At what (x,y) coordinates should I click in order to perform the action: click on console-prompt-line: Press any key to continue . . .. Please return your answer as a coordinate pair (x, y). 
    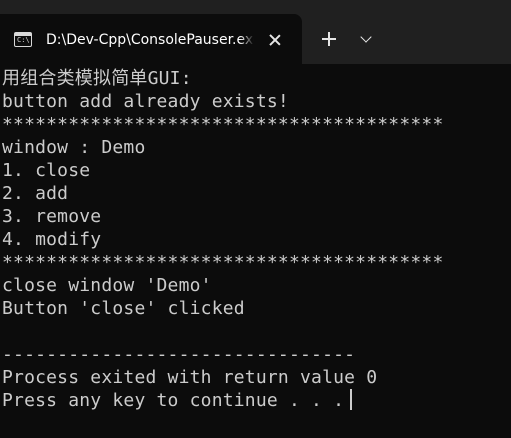
    Looking at the image, I should click on (254, 400).